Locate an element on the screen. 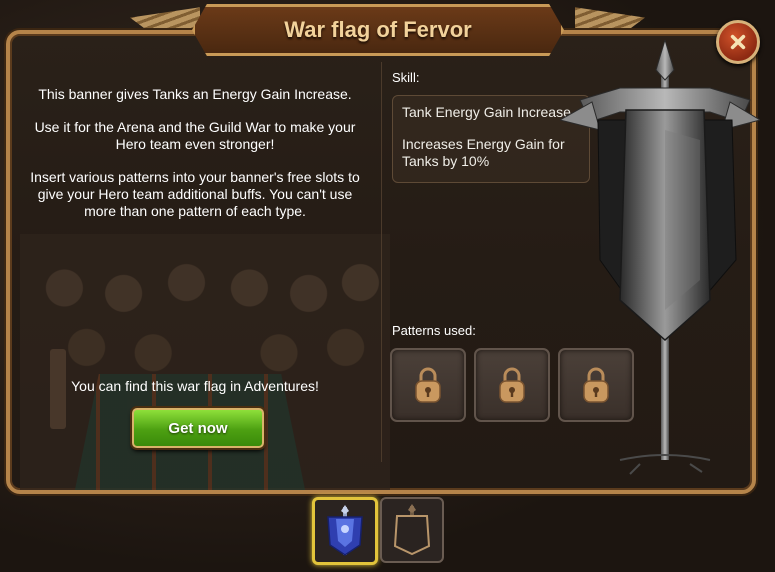  patterns-label: Patterns used: is located at coordinates (434, 330).